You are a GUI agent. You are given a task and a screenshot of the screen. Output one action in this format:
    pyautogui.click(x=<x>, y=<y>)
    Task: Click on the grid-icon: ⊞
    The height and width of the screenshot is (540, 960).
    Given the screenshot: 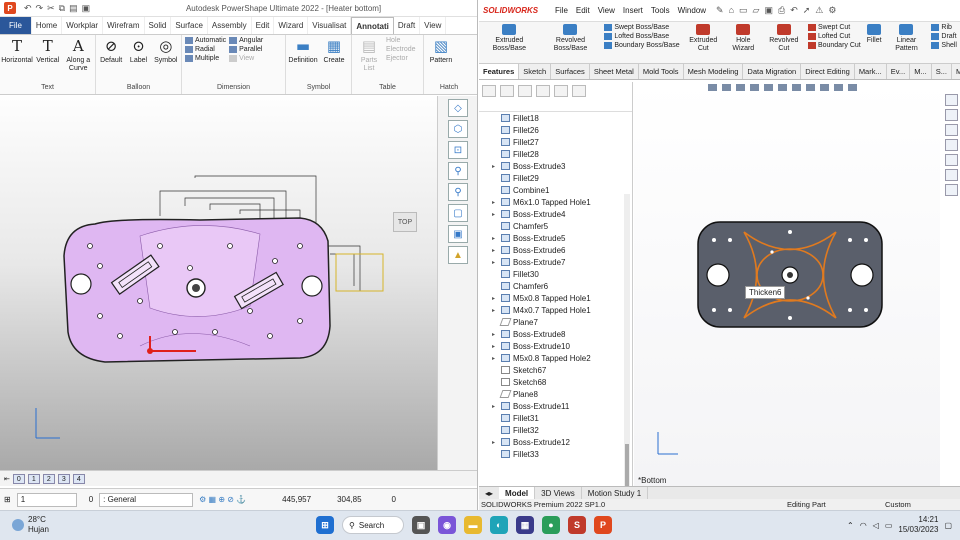 What is the action you would take?
    pyautogui.click(x=7, y=499)
    